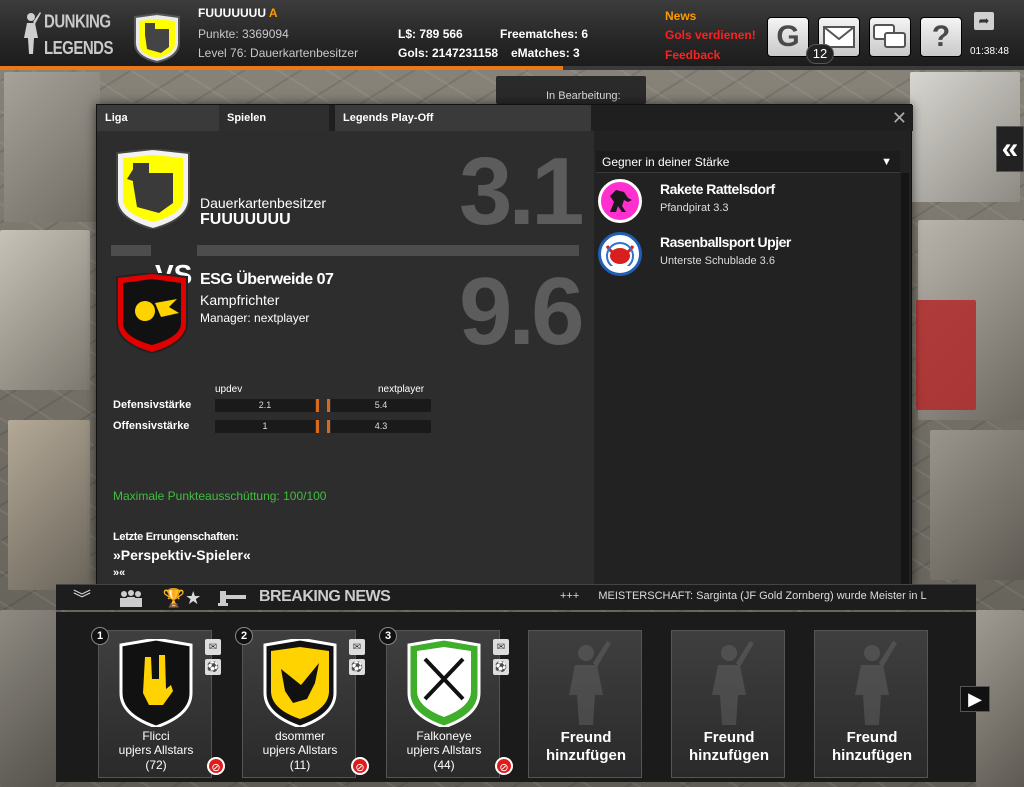 Image resolution: width=1024 pixels, height=787 pixels. Describe the element at coordinates (621, 201) in the screenshot. I see `horse-icon` at that location.